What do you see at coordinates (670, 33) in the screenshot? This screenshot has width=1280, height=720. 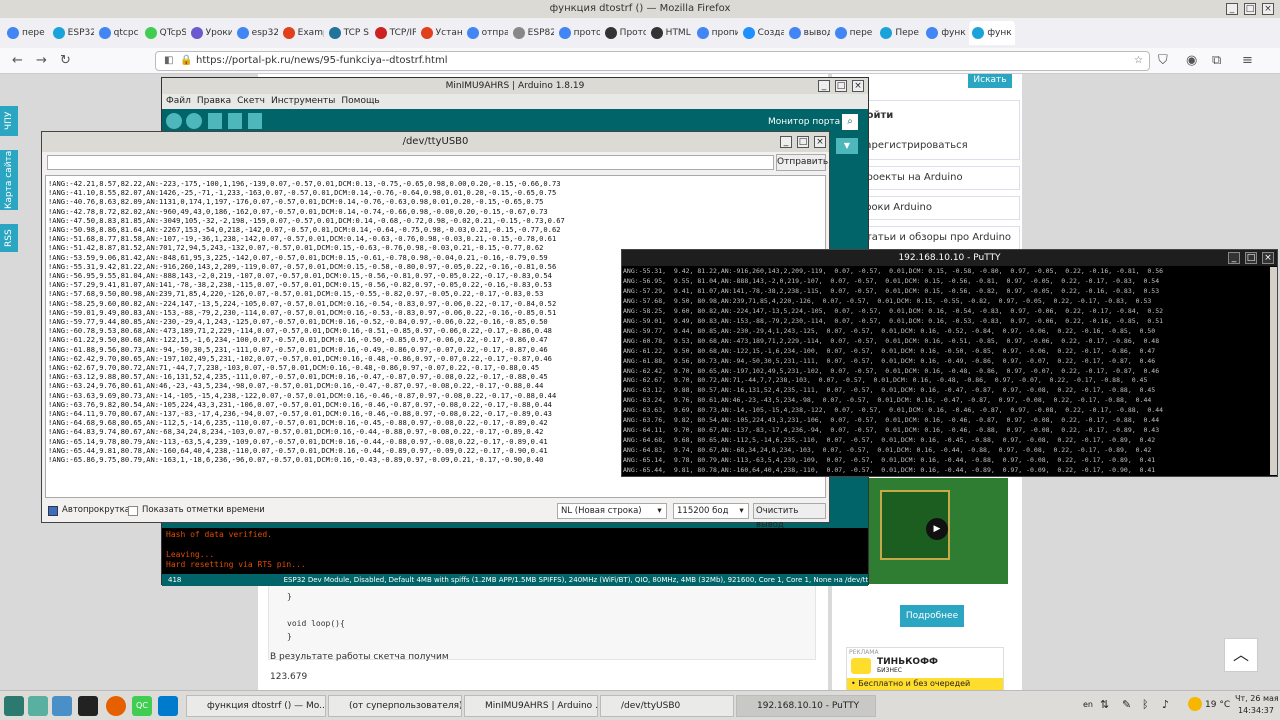 I see `browser-tab: HTML` at bounding box center [670, 33].